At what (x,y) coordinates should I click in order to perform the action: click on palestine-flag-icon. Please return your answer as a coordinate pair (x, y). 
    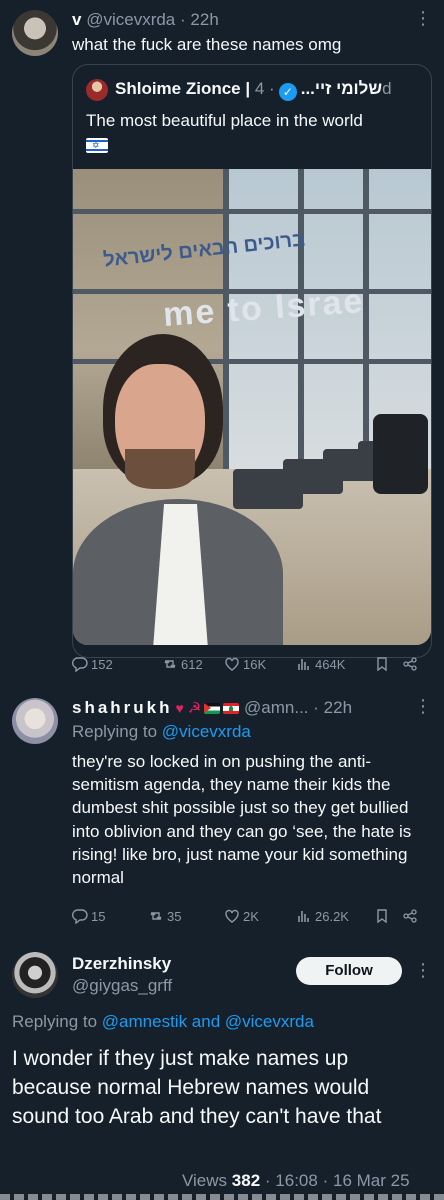
    Looking at the image, I should click on (212, 708).